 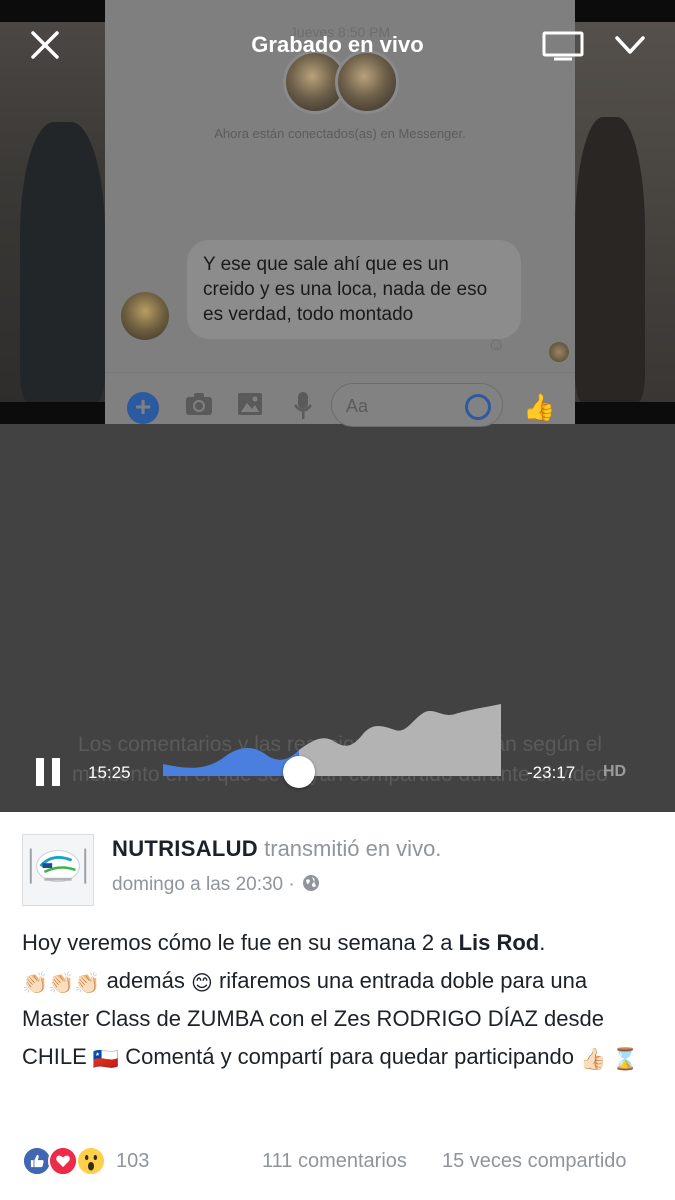 I want to click on chile-flag-icon: 🇨🇱, so click(x=106, y=1059).